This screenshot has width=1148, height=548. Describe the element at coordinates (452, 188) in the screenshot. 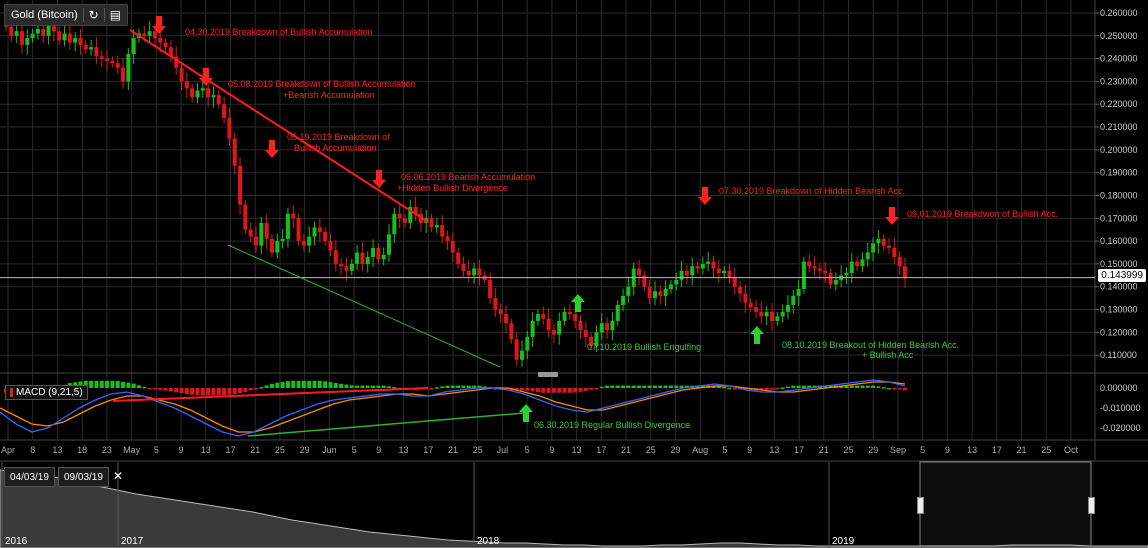

I see `annotation-text: +Hidden Bullish Divergence` at that location.